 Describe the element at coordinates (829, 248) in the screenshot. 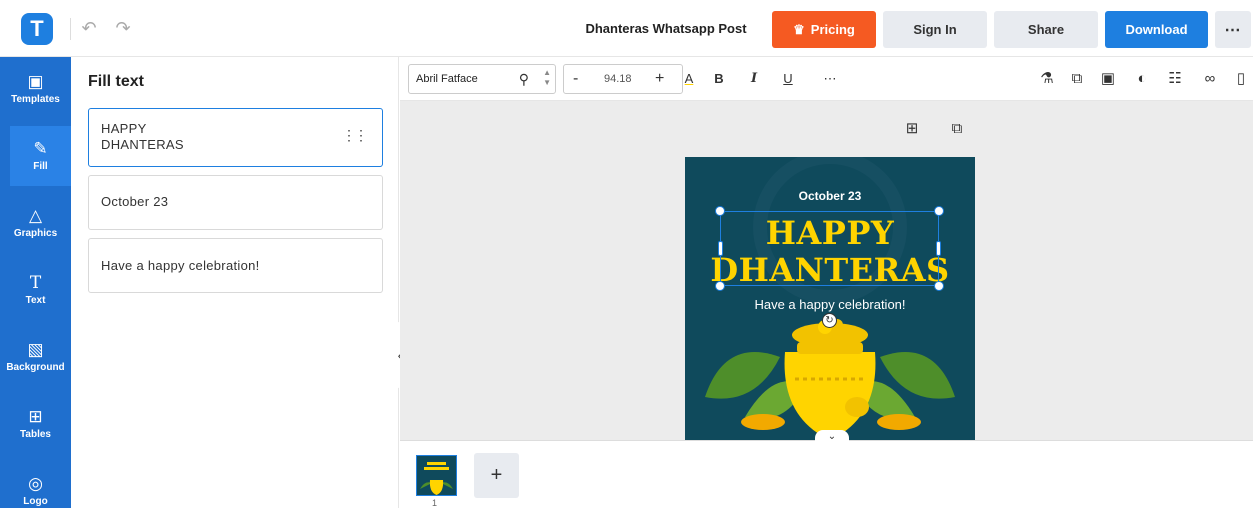

I see `selection-box` at that location.